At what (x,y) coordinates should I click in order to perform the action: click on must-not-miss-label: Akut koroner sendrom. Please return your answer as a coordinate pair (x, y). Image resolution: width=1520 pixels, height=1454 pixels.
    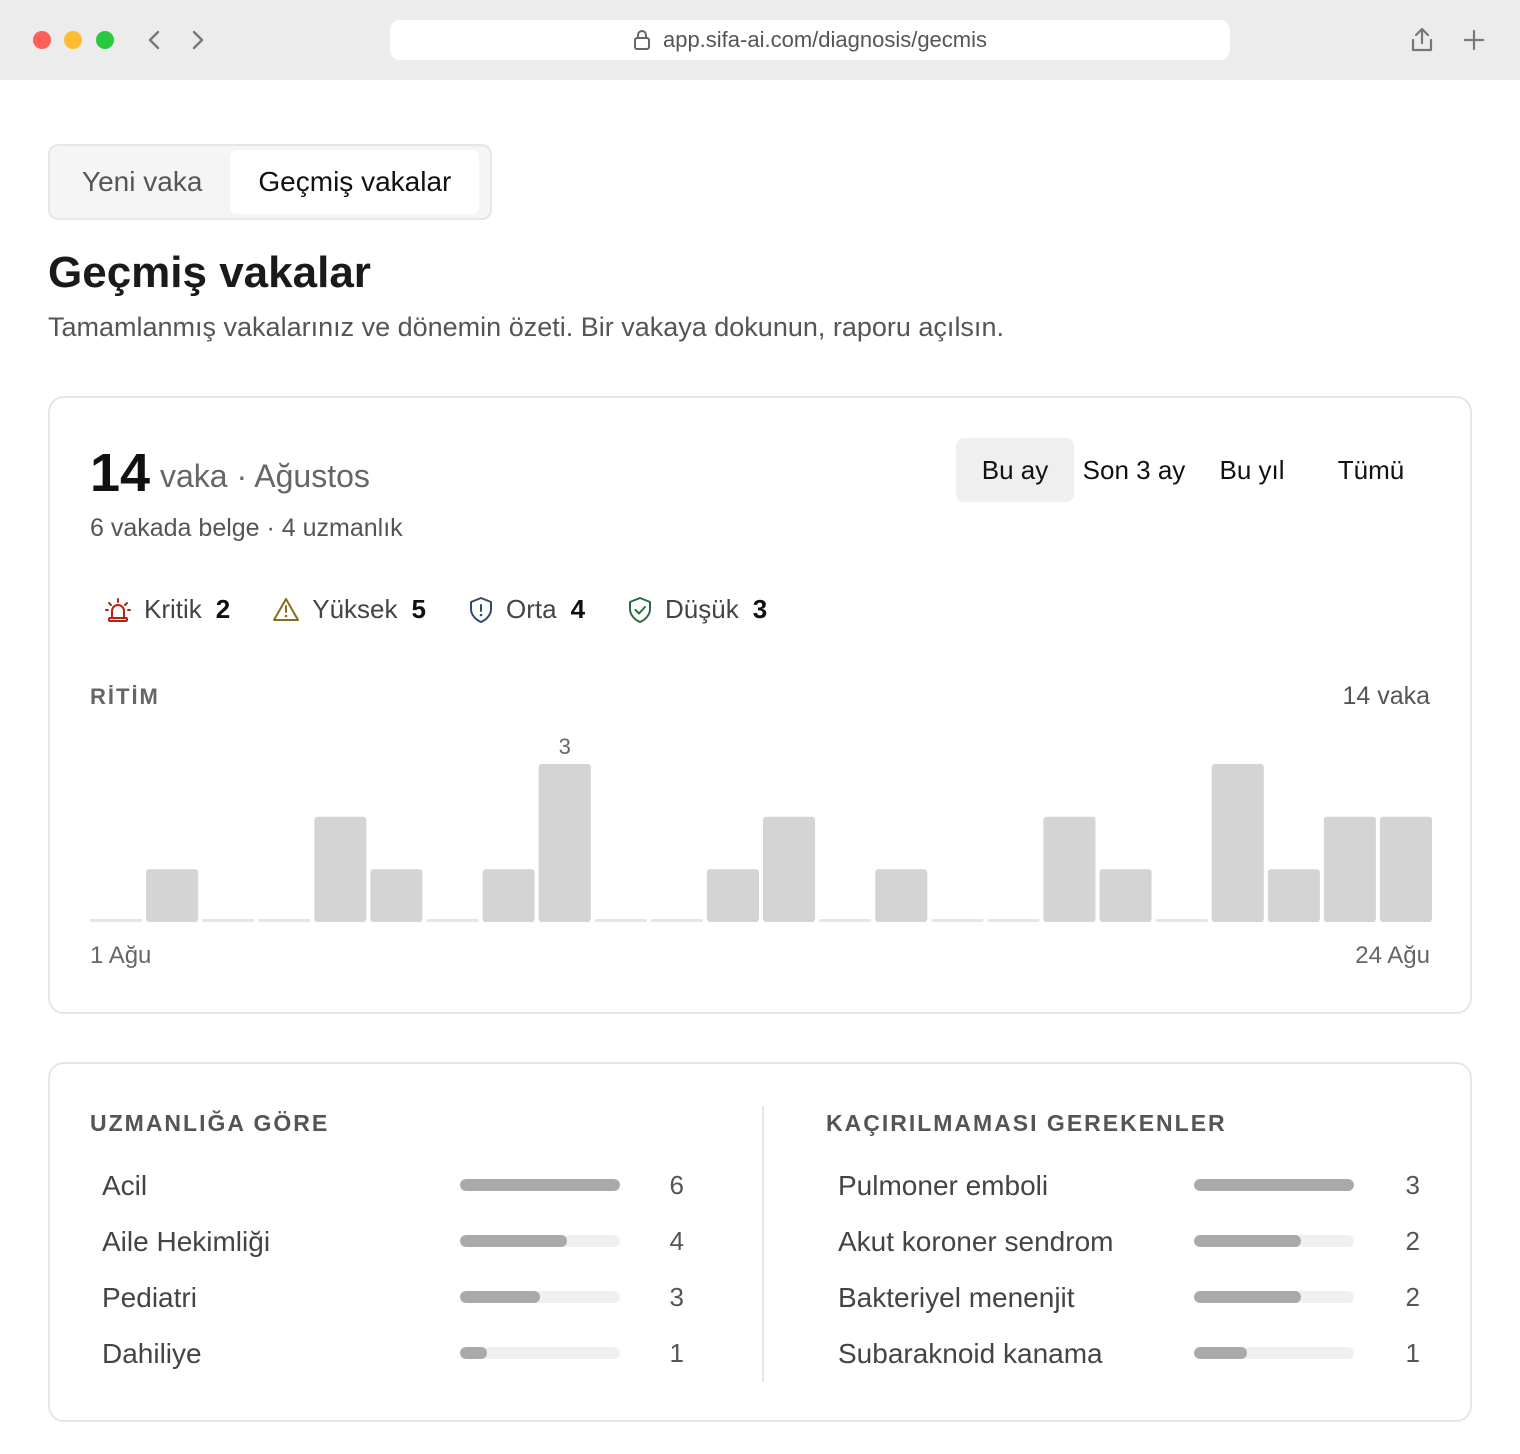
    Looking at the image, I should click on (976, 1241).